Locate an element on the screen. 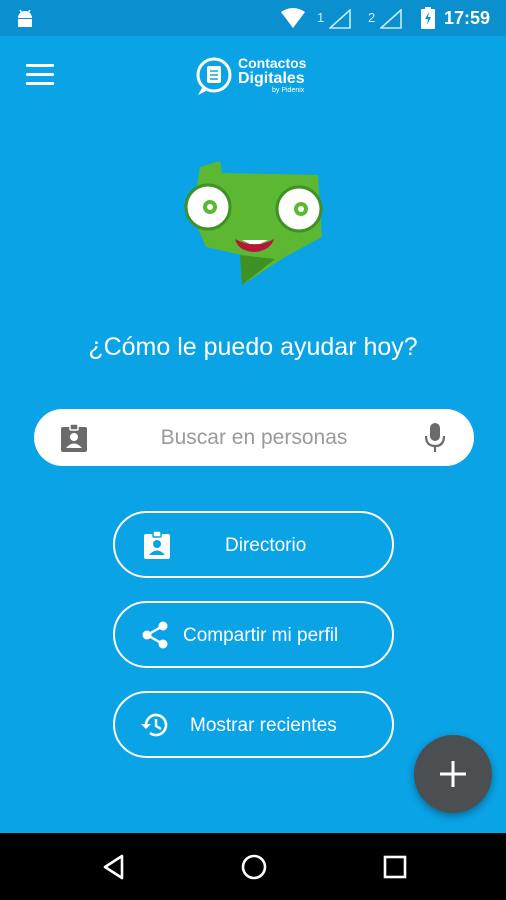  compartir-perfil-label: Compartir mi perfil is located at coordinates (261, 635).